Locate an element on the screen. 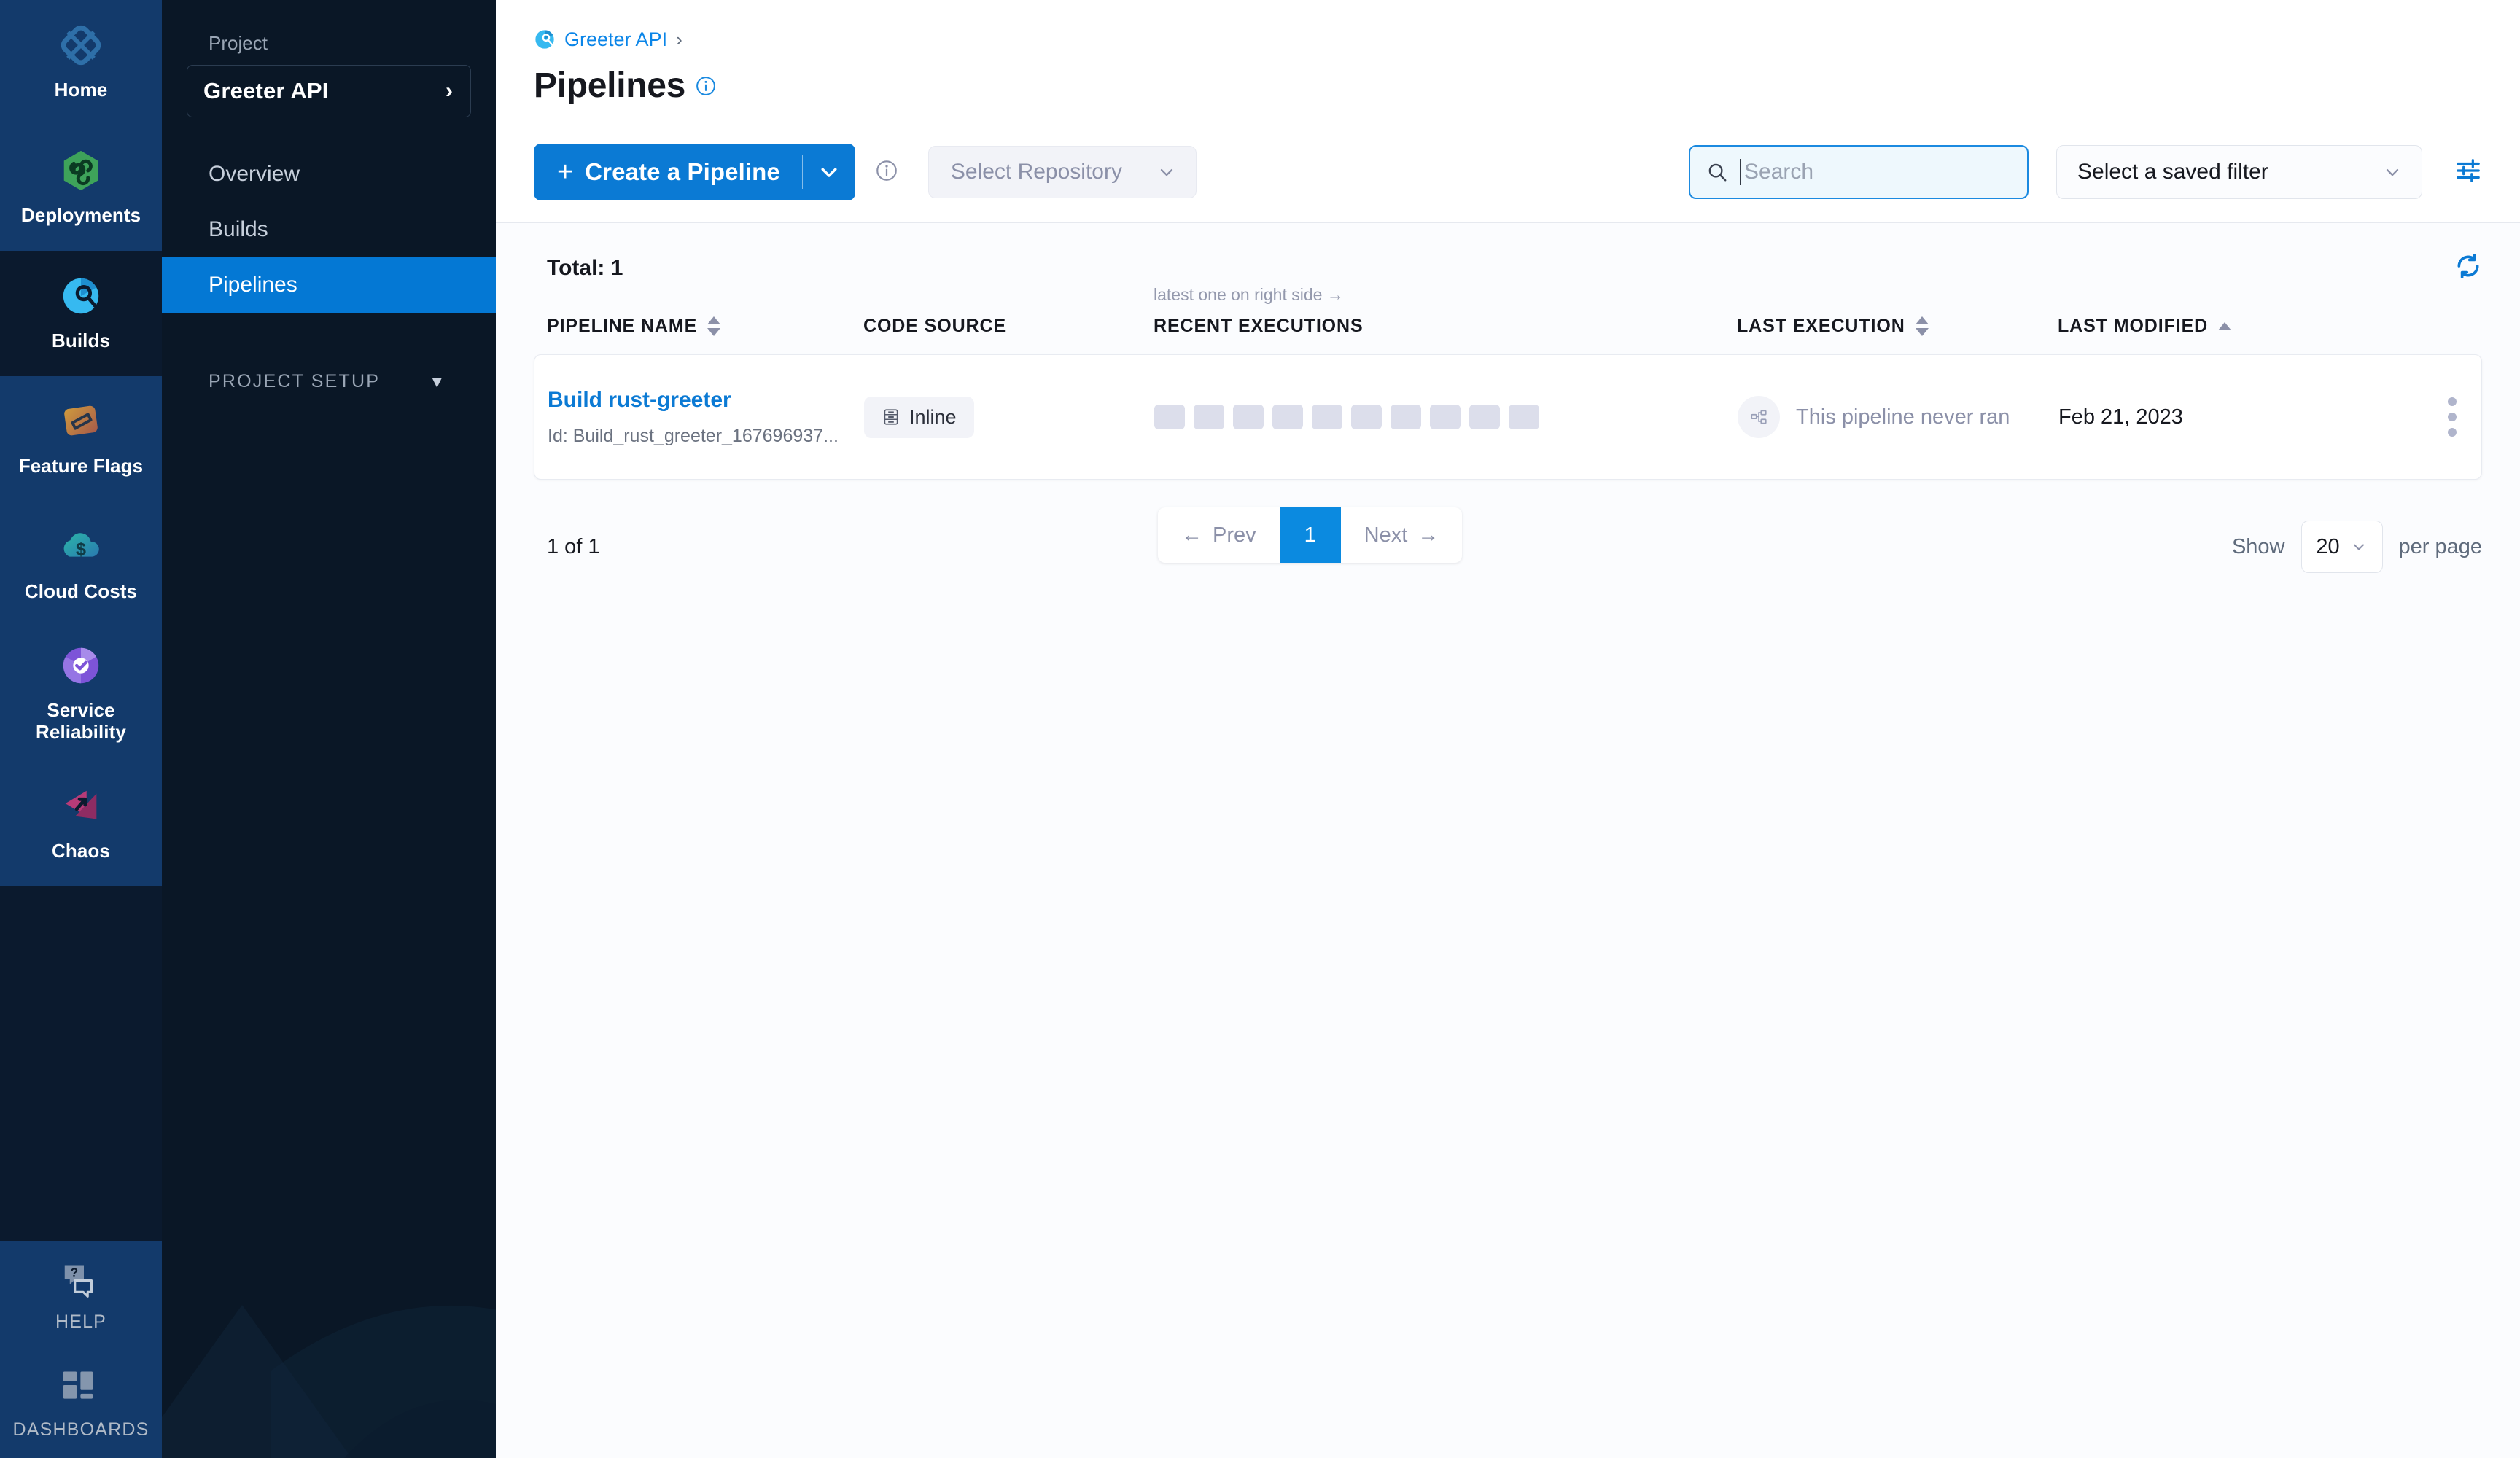  sidebar-section-label: PROJECT SETUP is located at coordinates (295, 380).